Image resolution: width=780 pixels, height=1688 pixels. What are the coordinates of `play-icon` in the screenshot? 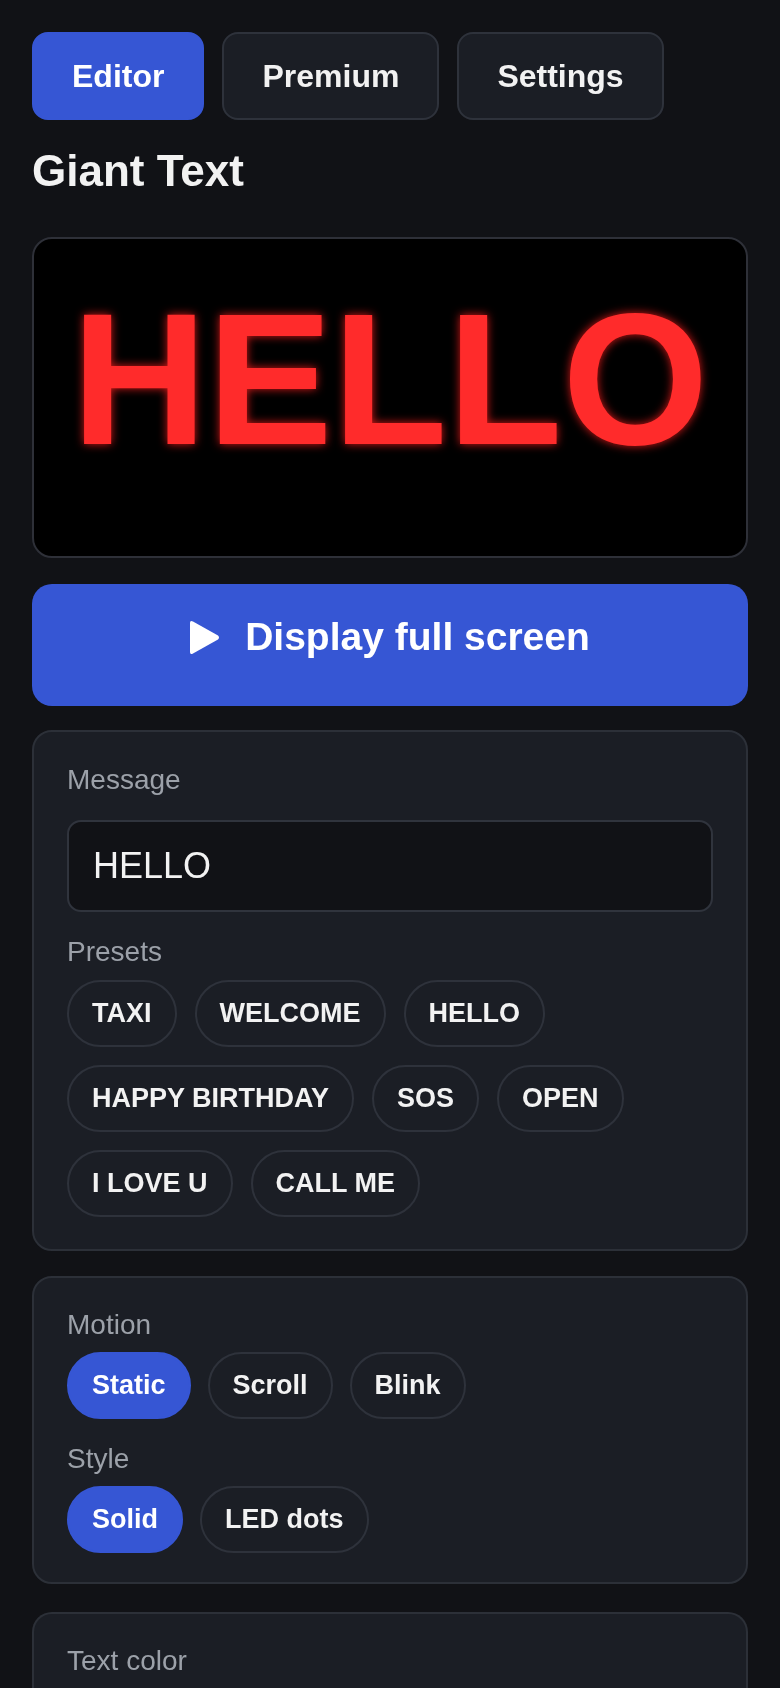 It's located at (205, 637).